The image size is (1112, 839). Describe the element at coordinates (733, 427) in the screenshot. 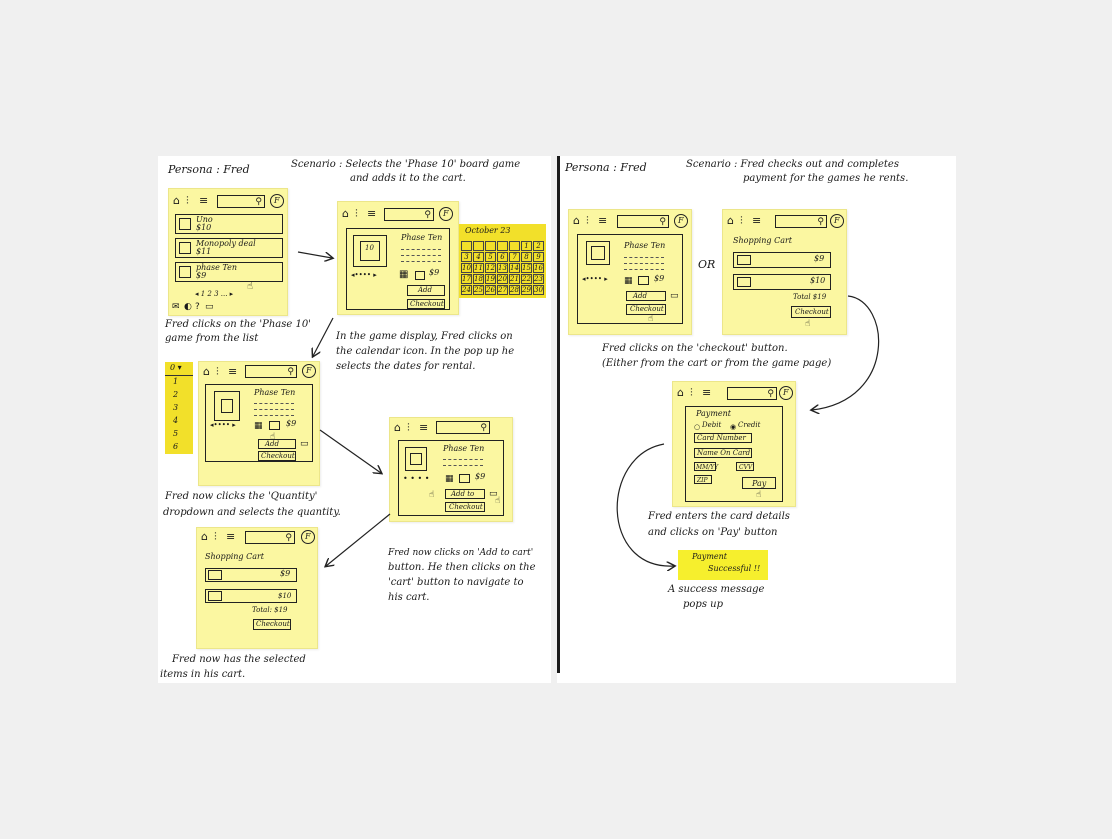

I see `radio-credit: ◉` at that location.